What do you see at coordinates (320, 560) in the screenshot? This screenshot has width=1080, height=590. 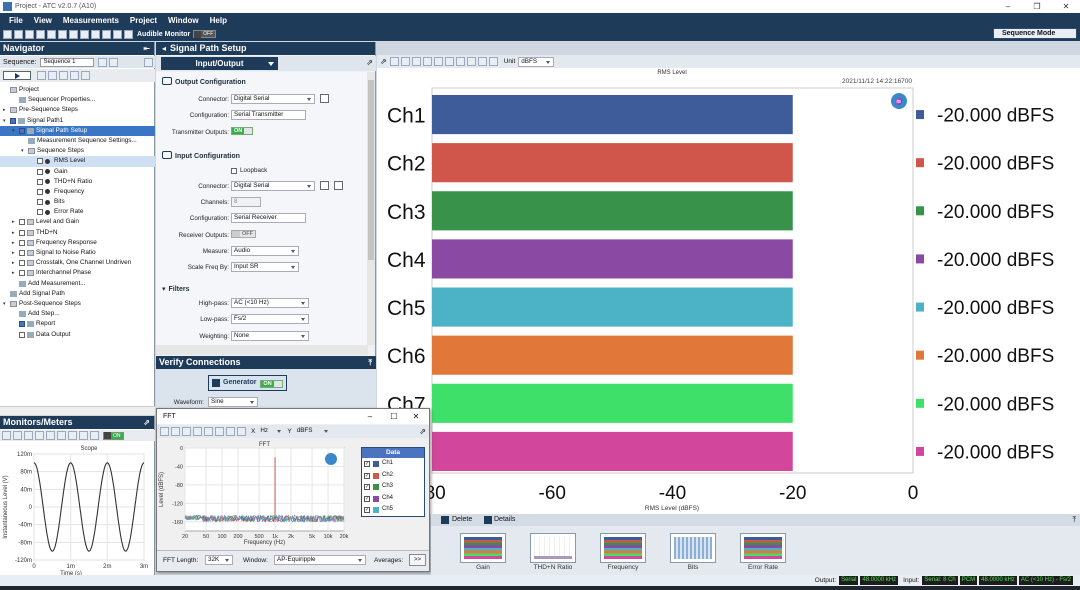 I see `window-select: AP-Equiripple` at bounding box center [320, 560].